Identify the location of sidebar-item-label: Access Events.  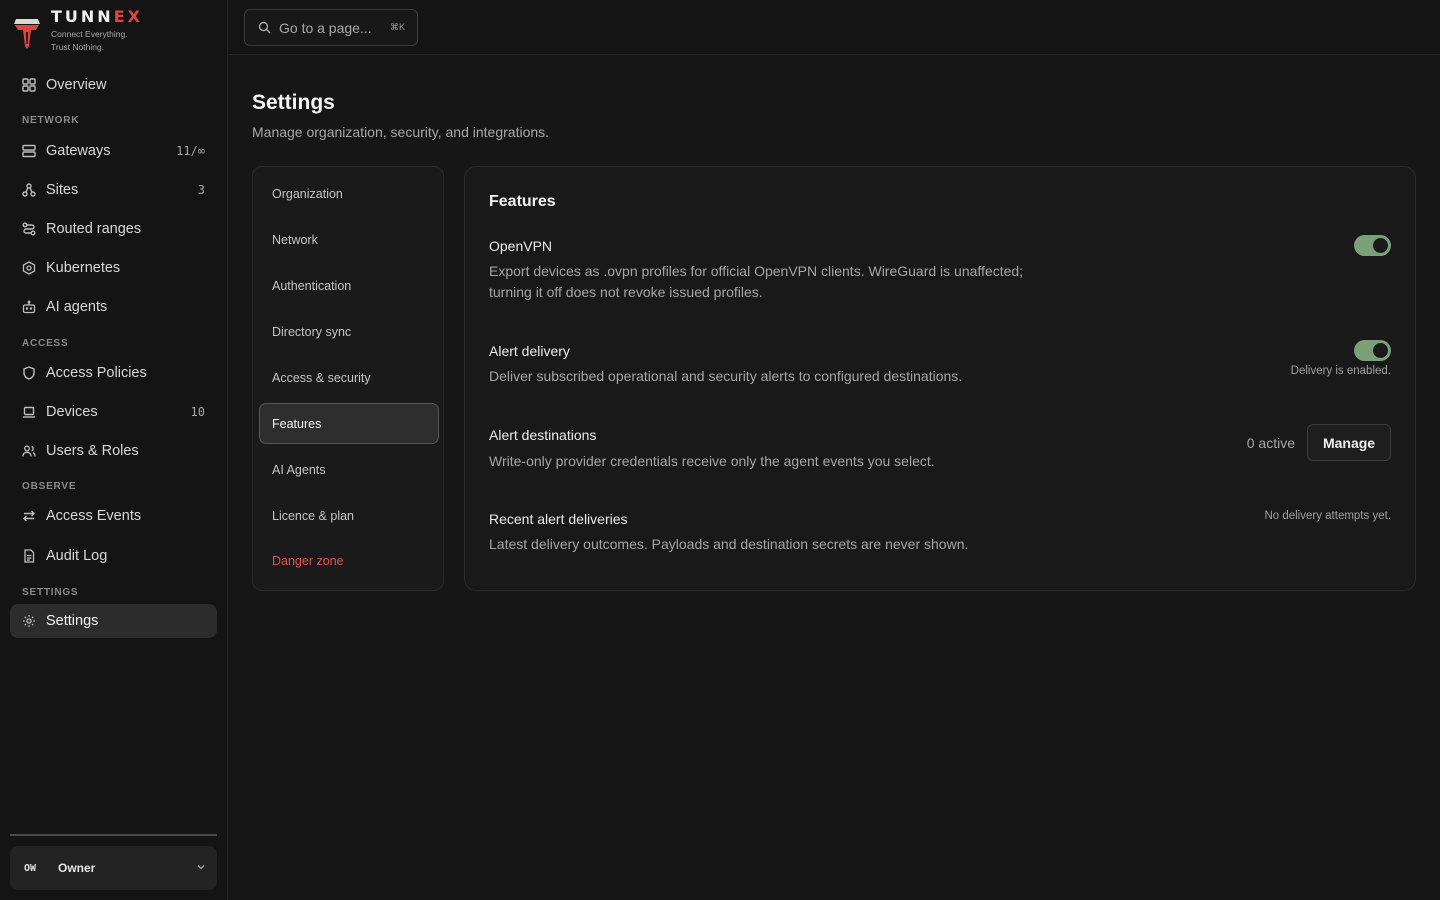
(94, 516).